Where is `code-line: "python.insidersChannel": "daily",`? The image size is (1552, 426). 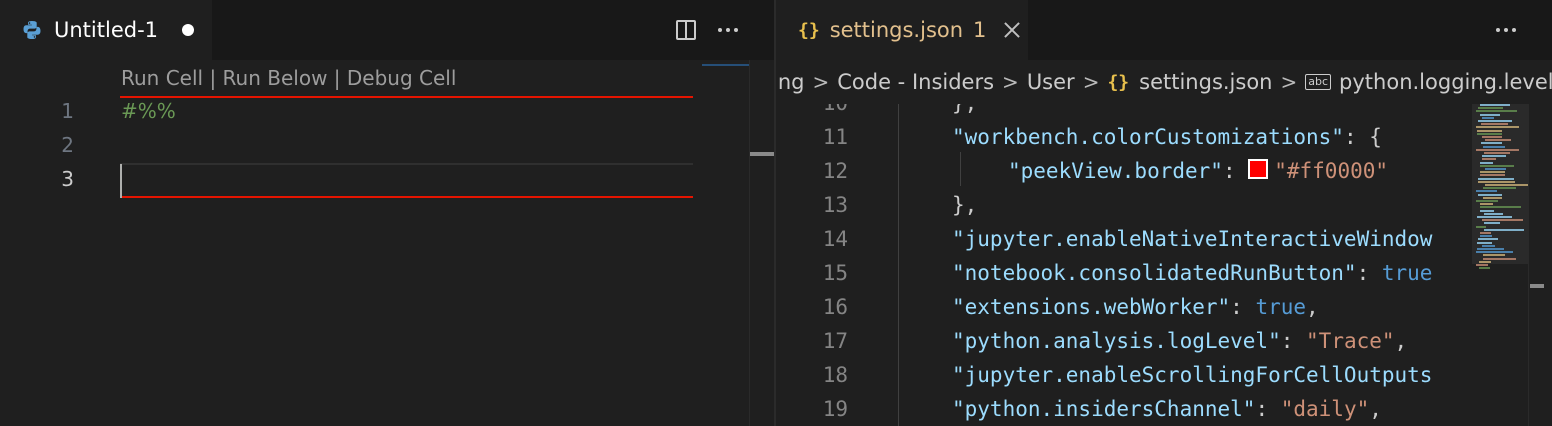 code-line: "python.insidersChannel": "daily", is located at coordinates (1167, 409).